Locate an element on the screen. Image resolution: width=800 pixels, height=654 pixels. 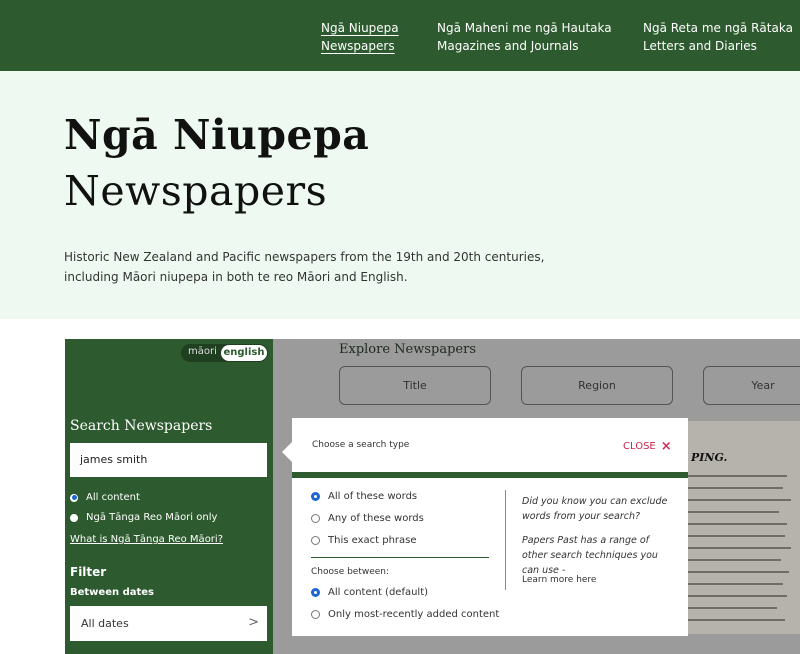
popup-header-bar is located at coordinates (490, 475).